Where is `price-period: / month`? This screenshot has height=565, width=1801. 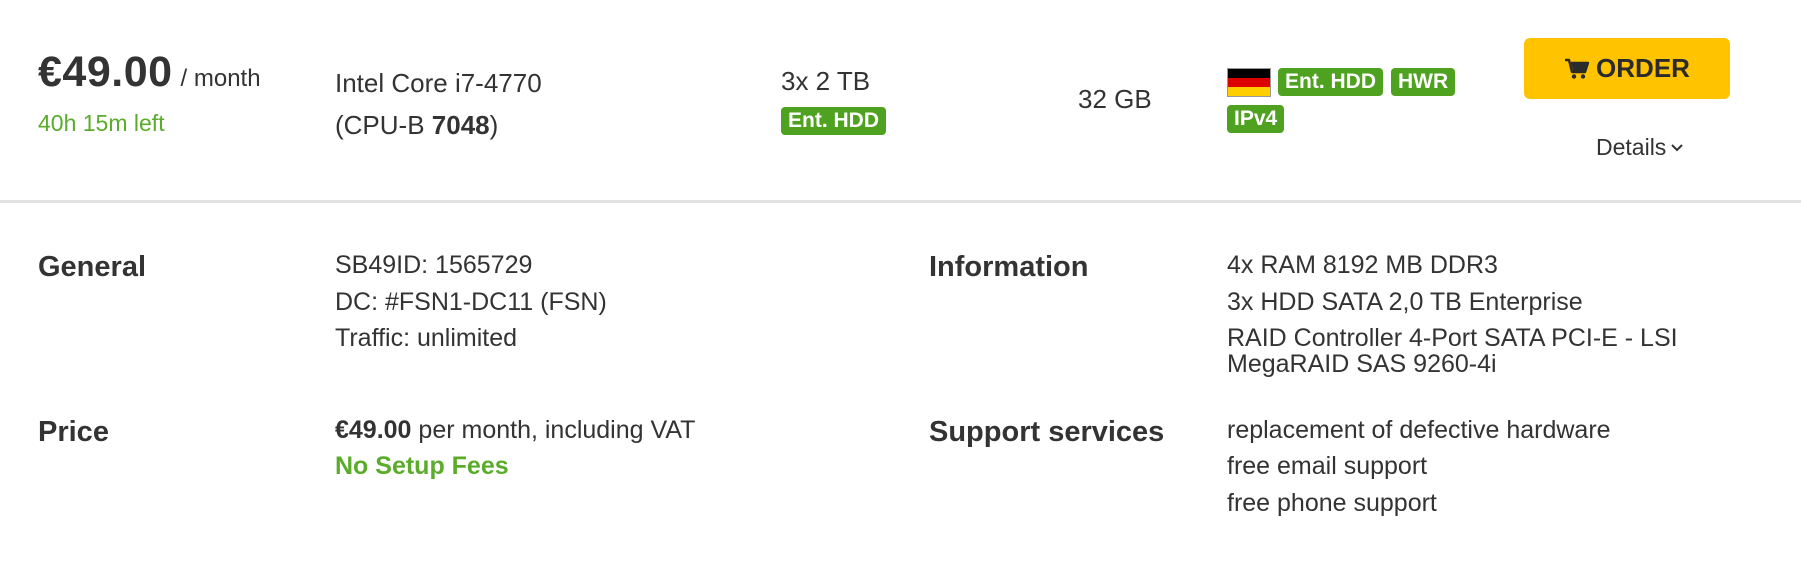
price-period: / month is located at coordinates (220, 78).